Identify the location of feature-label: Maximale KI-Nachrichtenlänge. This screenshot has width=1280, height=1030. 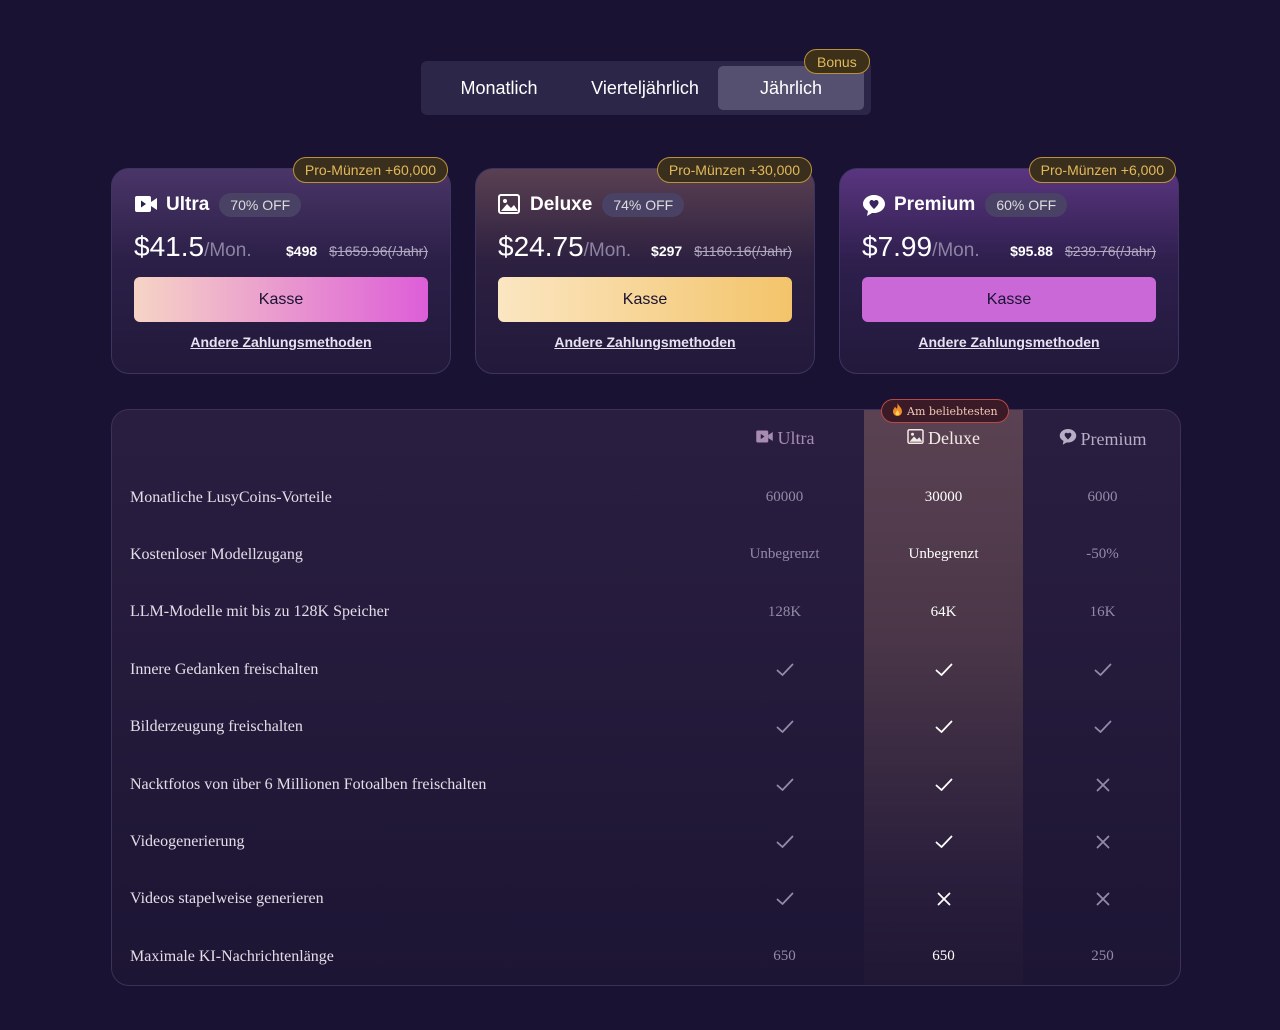
(232, 956).